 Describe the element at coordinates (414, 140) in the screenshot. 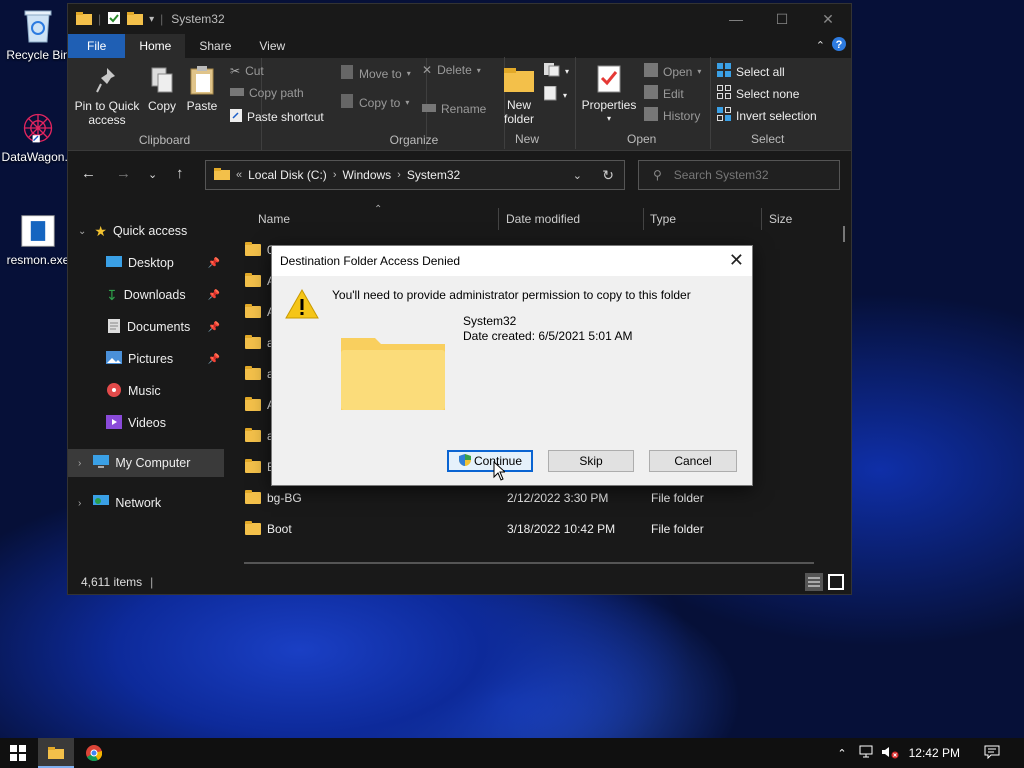

I see `group-label: Organize` at that location.